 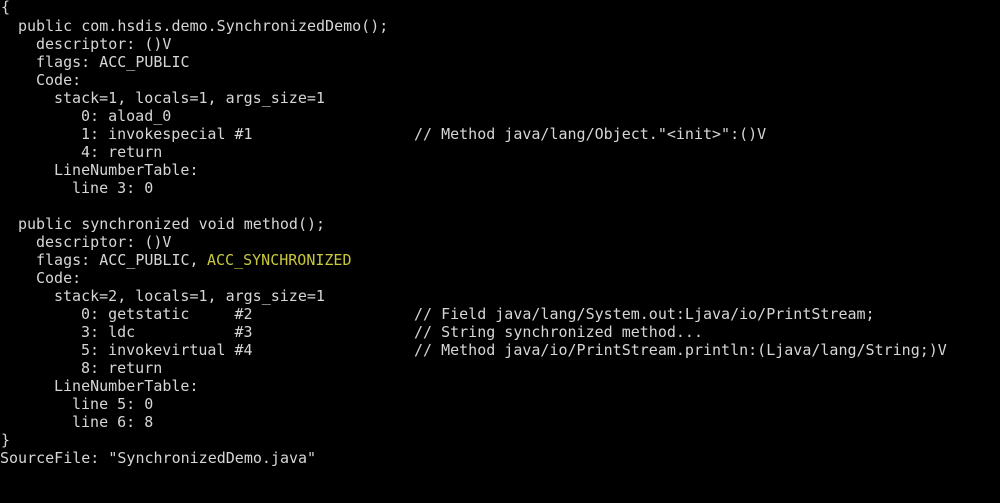 I want to click on line-number-entry-line: line 3: 0, so click(x=76, y=188).